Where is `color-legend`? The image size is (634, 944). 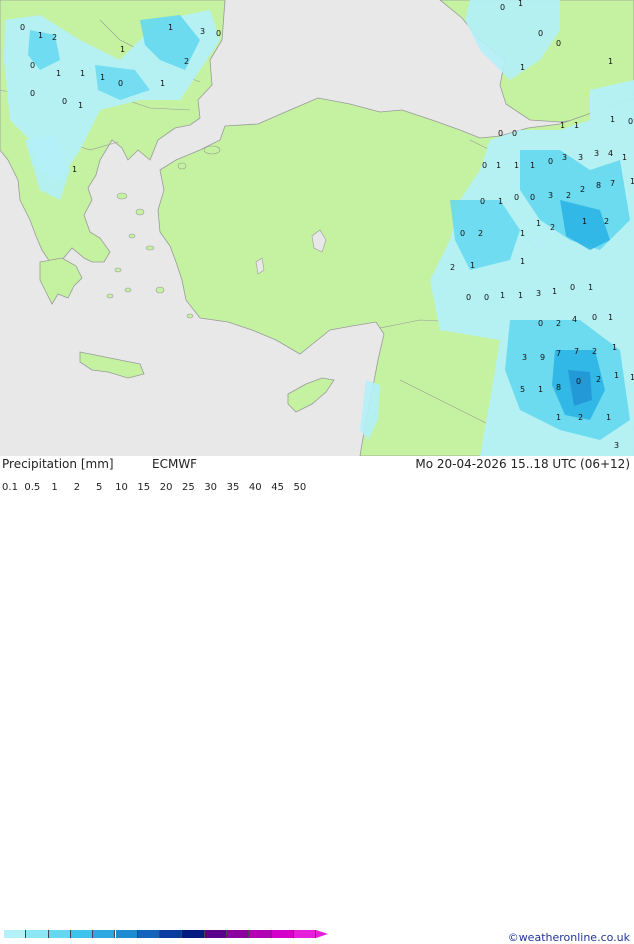
color-legend is located at coordinates (166, 934).